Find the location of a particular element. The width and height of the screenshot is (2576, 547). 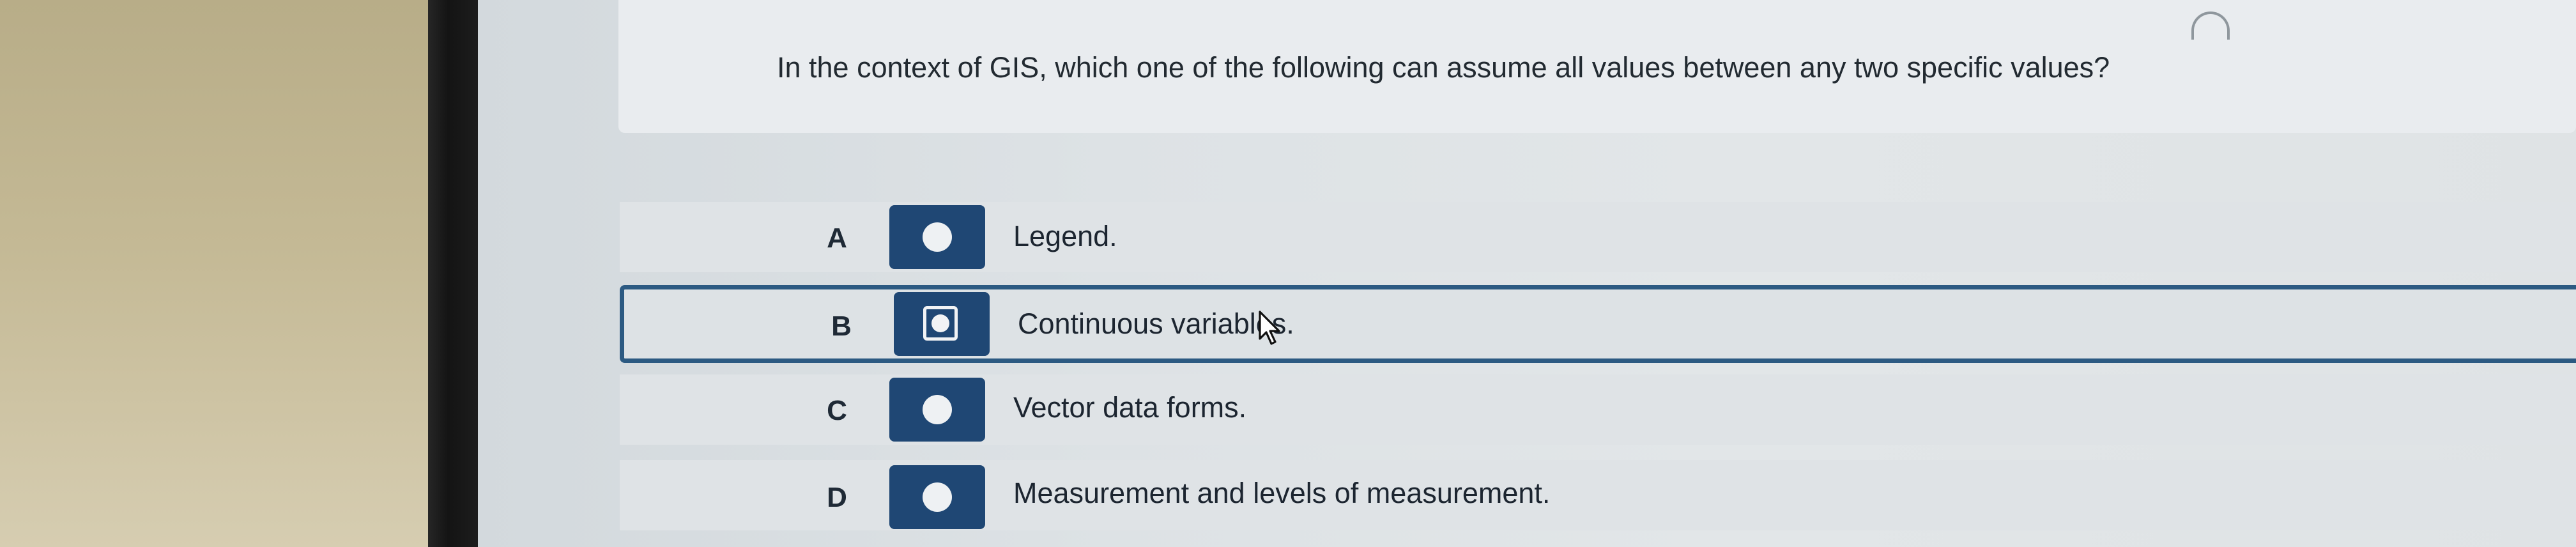

option-text: Legend. is located at coordinates (1065, 236).